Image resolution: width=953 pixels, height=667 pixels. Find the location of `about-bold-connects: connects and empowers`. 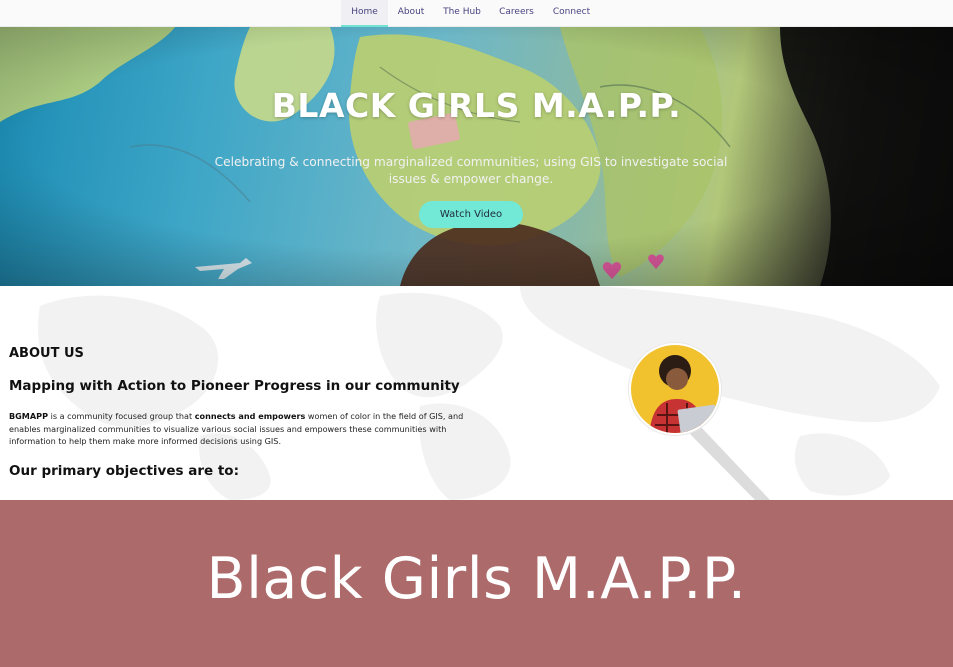

about-bold-connects: connects and empowers is located at coordinates (250, 416).